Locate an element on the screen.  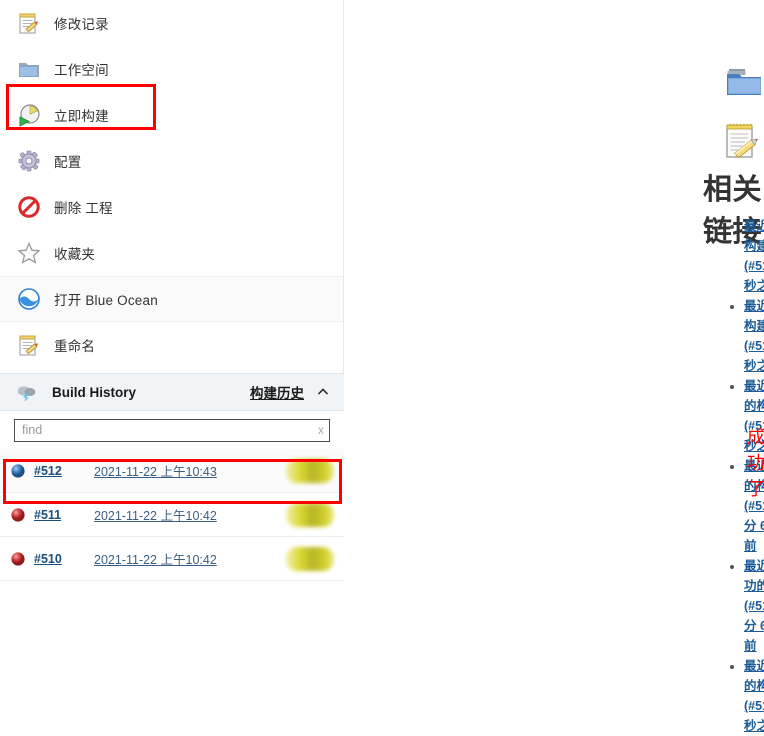
find-wrap: x is located at coordinates (172, 430).